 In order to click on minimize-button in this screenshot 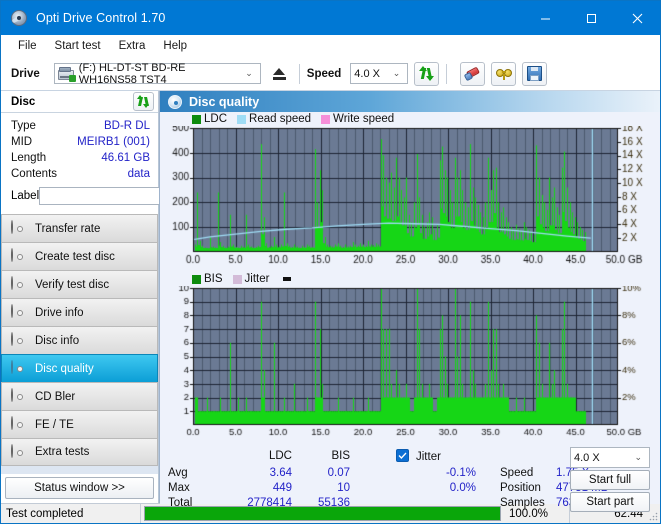, I will do `click(545, 18)`.